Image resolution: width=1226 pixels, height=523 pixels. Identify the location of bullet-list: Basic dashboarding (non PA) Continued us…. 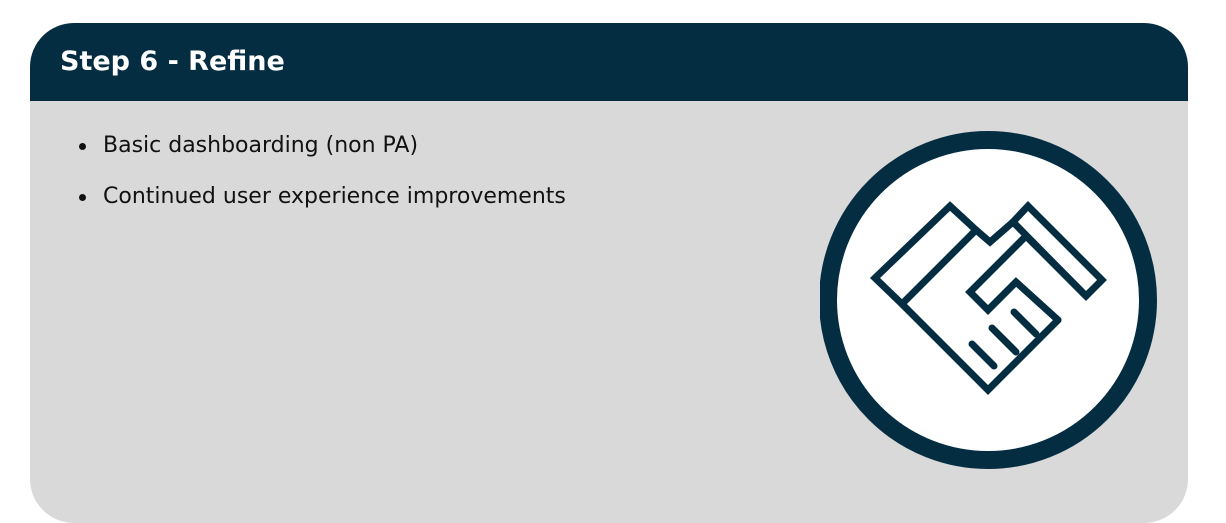
(322, 184).